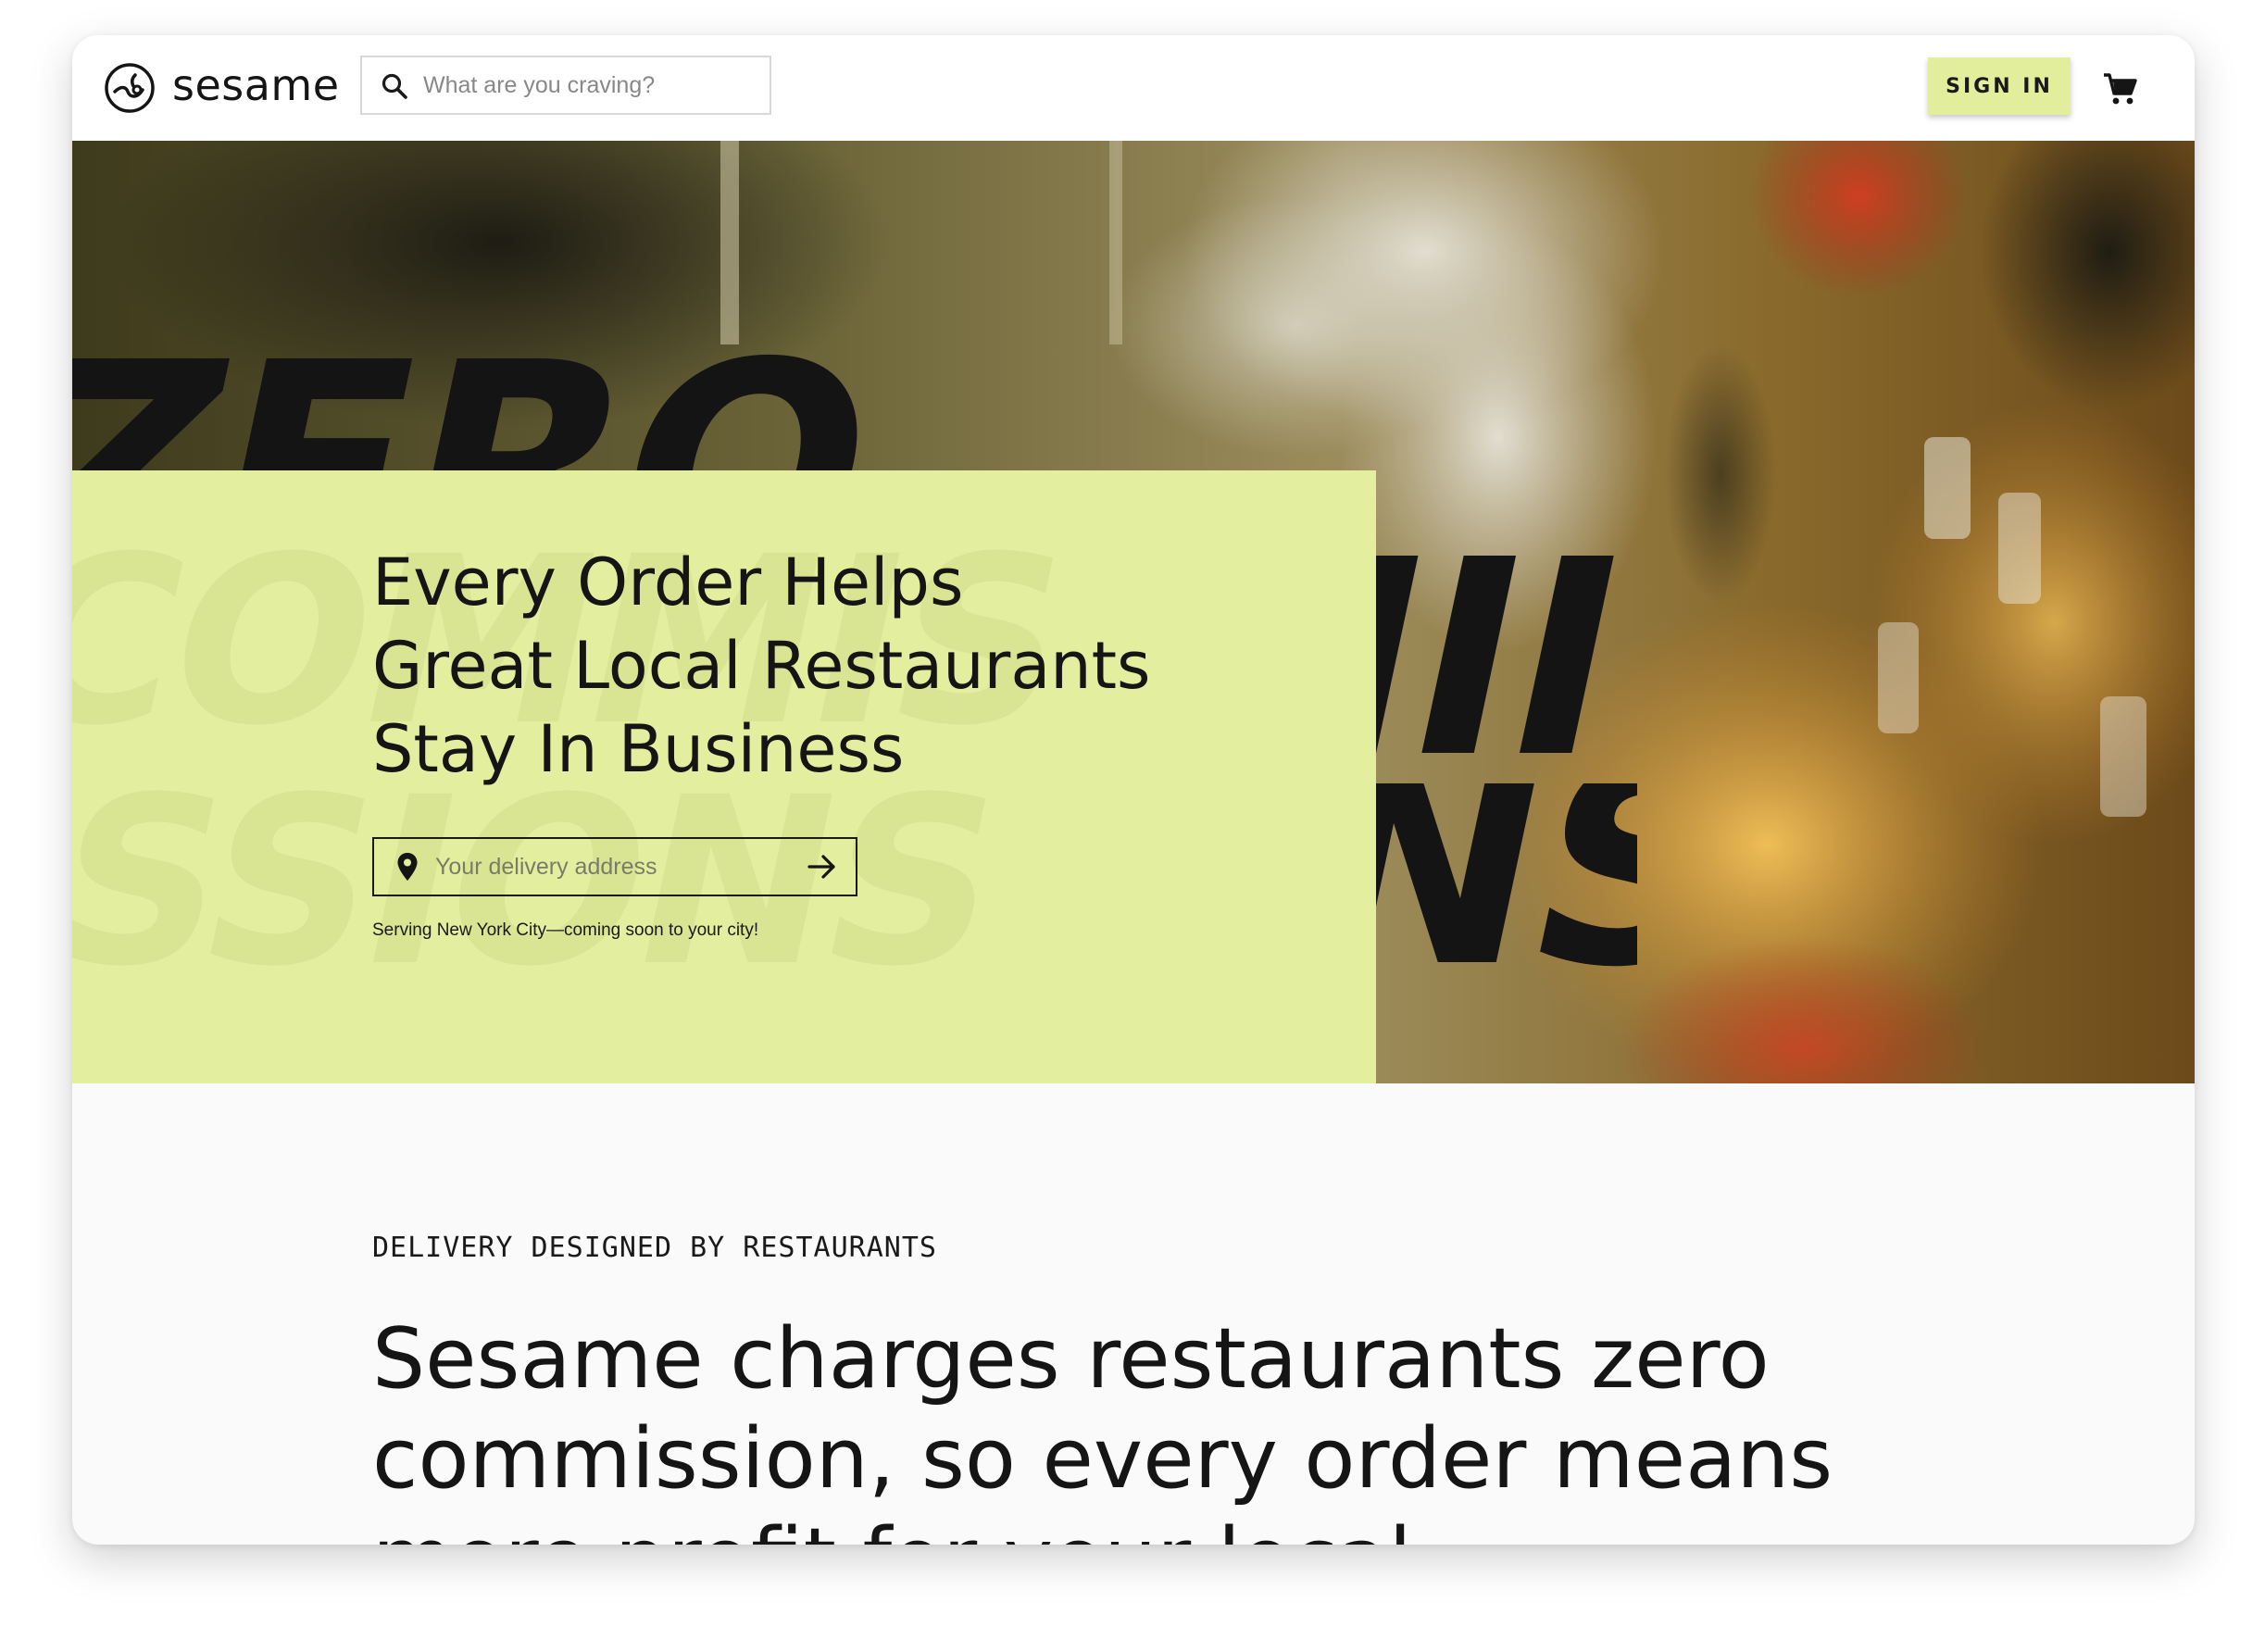  I want to click on headline-line-1: Every Order Helps, so click(668, 582).